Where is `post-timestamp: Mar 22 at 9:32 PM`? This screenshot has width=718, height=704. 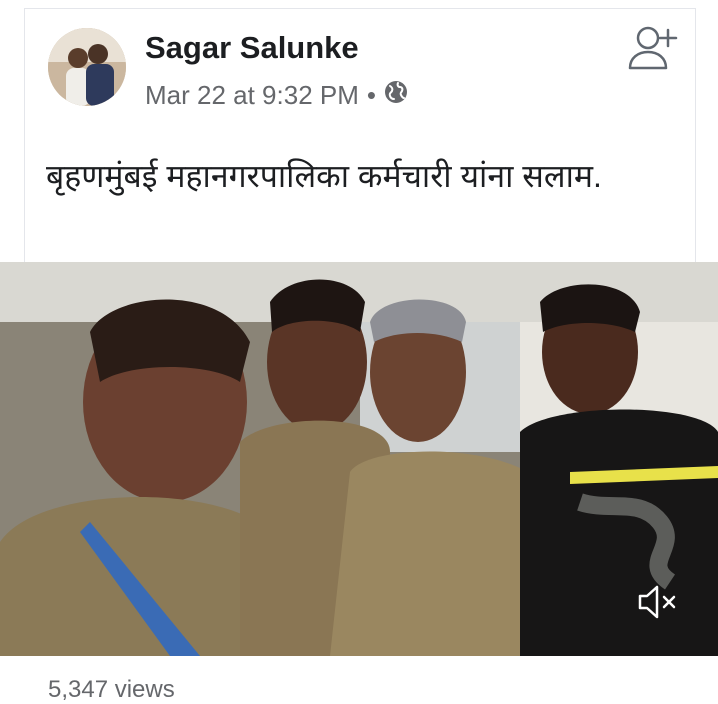 post-timestamp: Mar 22 at 9:32 PM is located at coordinates (252, 95).